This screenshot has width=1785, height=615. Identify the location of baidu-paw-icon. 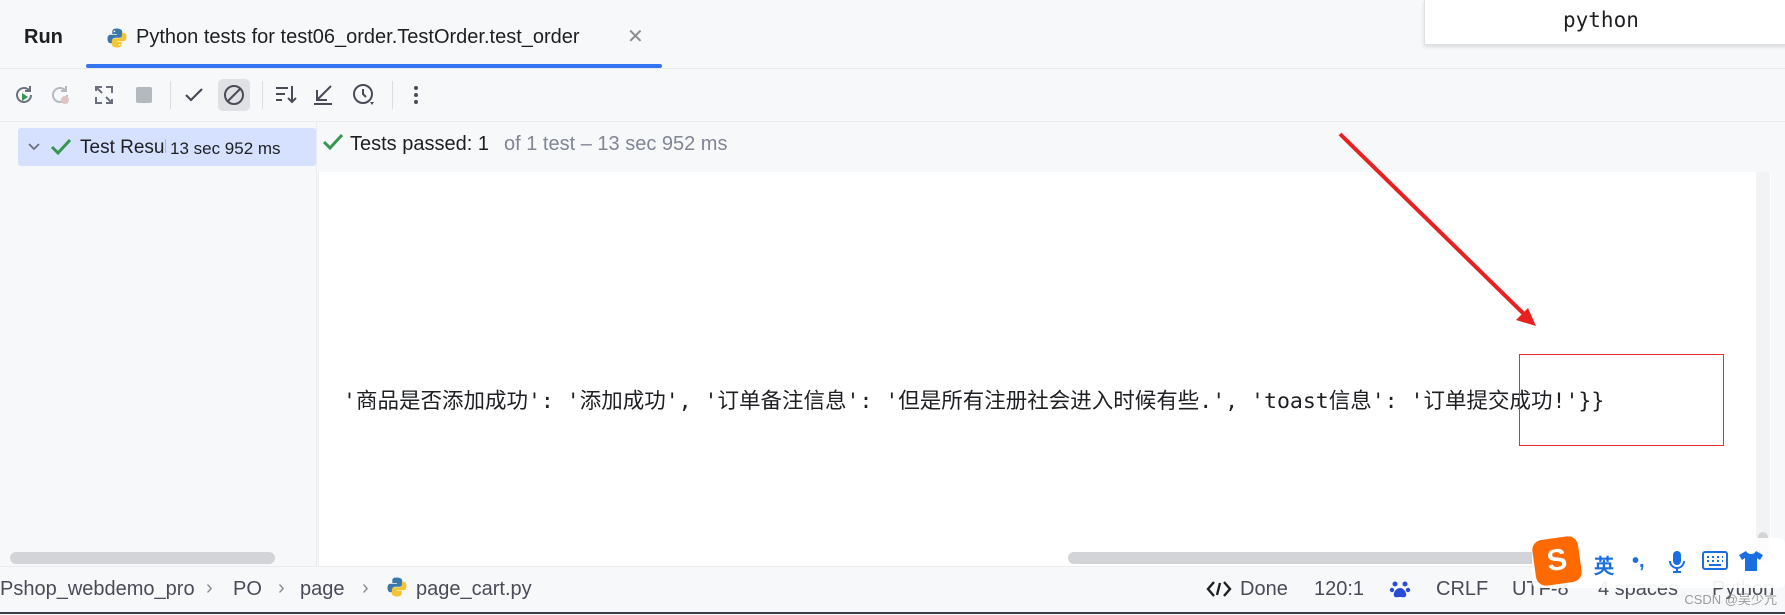
(1400, 592).